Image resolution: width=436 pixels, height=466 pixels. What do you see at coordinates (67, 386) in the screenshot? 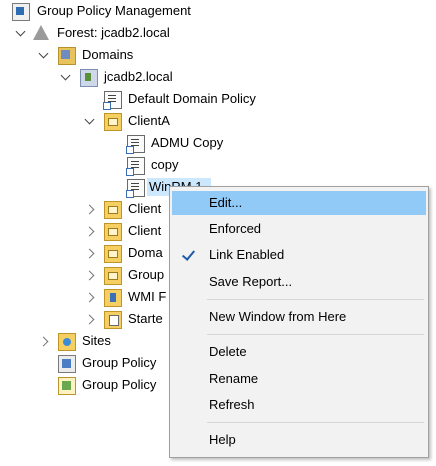
I see `results-icon` at bounding box center [67, 386].